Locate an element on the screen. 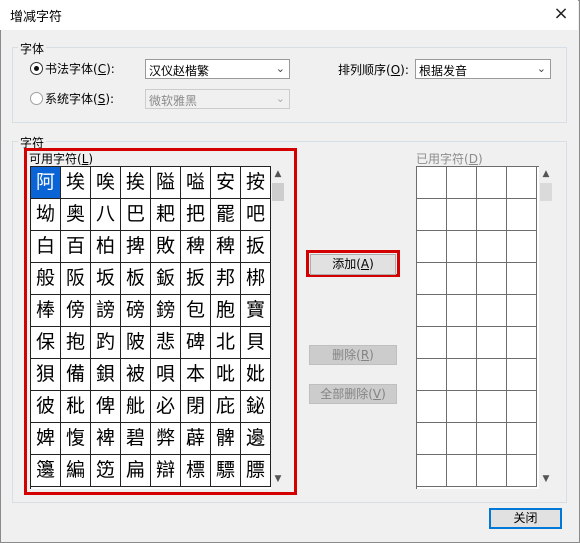 The height and width of the screenshot is (543, 580). char-cell: 梆 is located at coordinates (256, 279).